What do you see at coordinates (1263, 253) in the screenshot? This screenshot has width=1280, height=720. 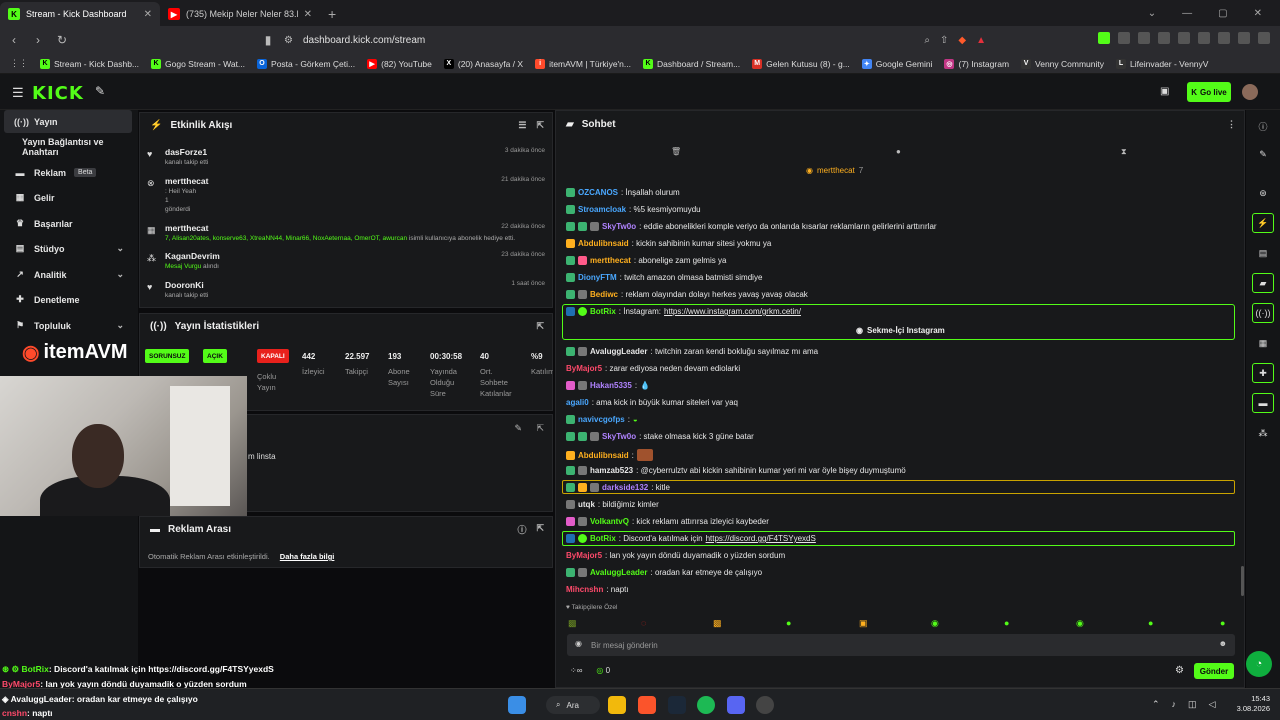 I see `document-icon: ▤` at bounding box center [1263, 253].